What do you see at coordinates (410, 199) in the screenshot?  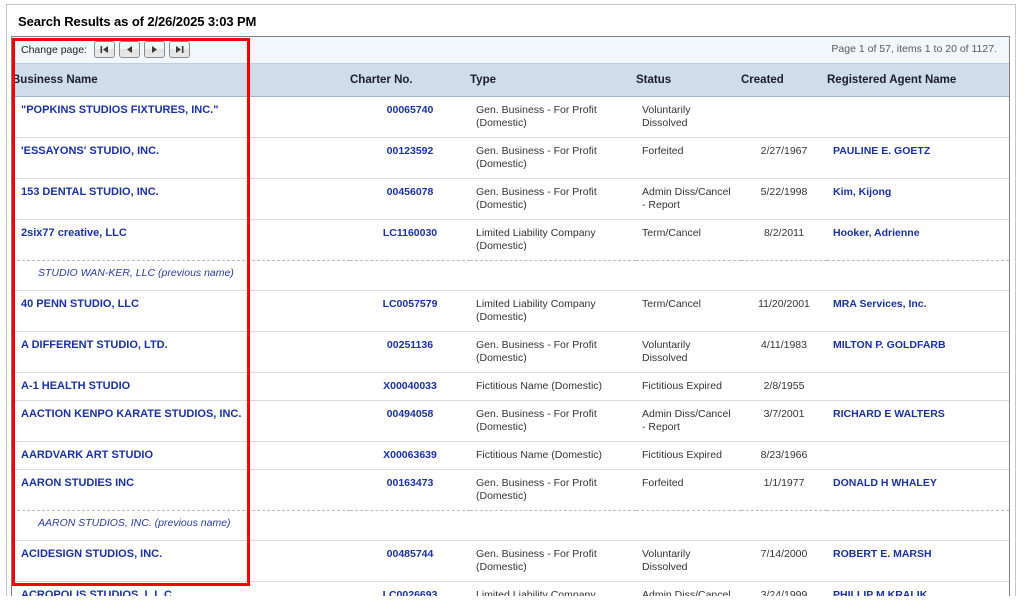 I see `cell-charter-no: 00456078` at bounding box center [410, 199].